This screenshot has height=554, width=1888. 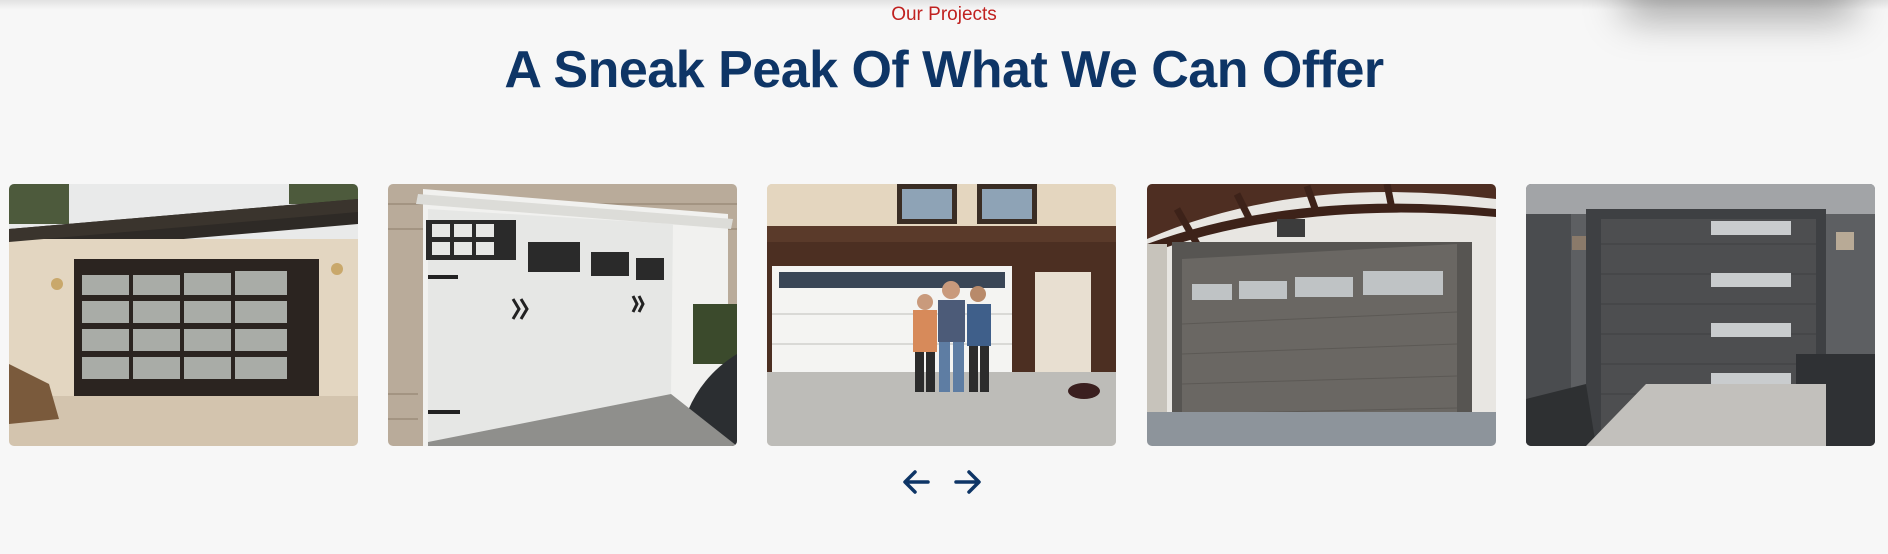 I want to click on carousel-next-button, so click(x=968, y=482).